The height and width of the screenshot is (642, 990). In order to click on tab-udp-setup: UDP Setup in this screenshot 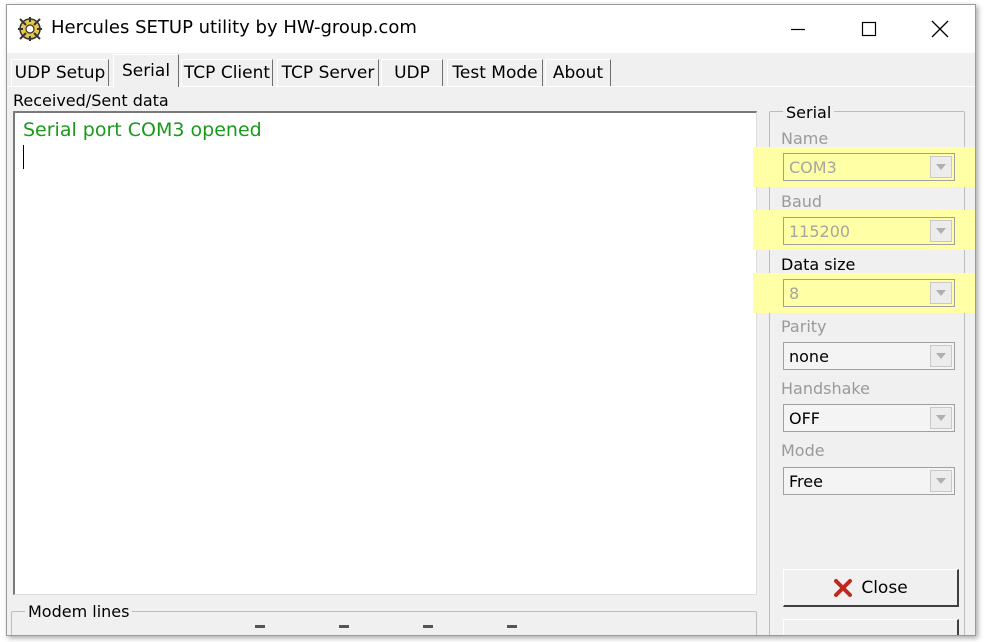, I will do `click(60, 72)`.